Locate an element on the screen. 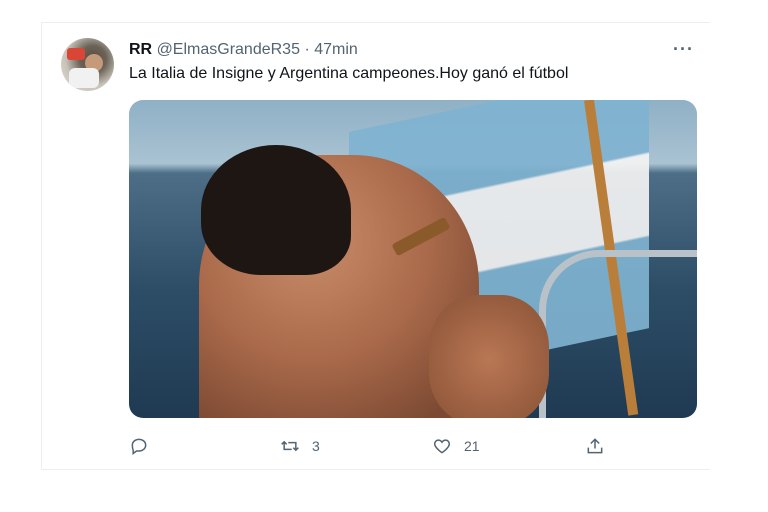 This screenshot has height=512, width=768. tweet-time: 47min is located at coordinates (336, 49).